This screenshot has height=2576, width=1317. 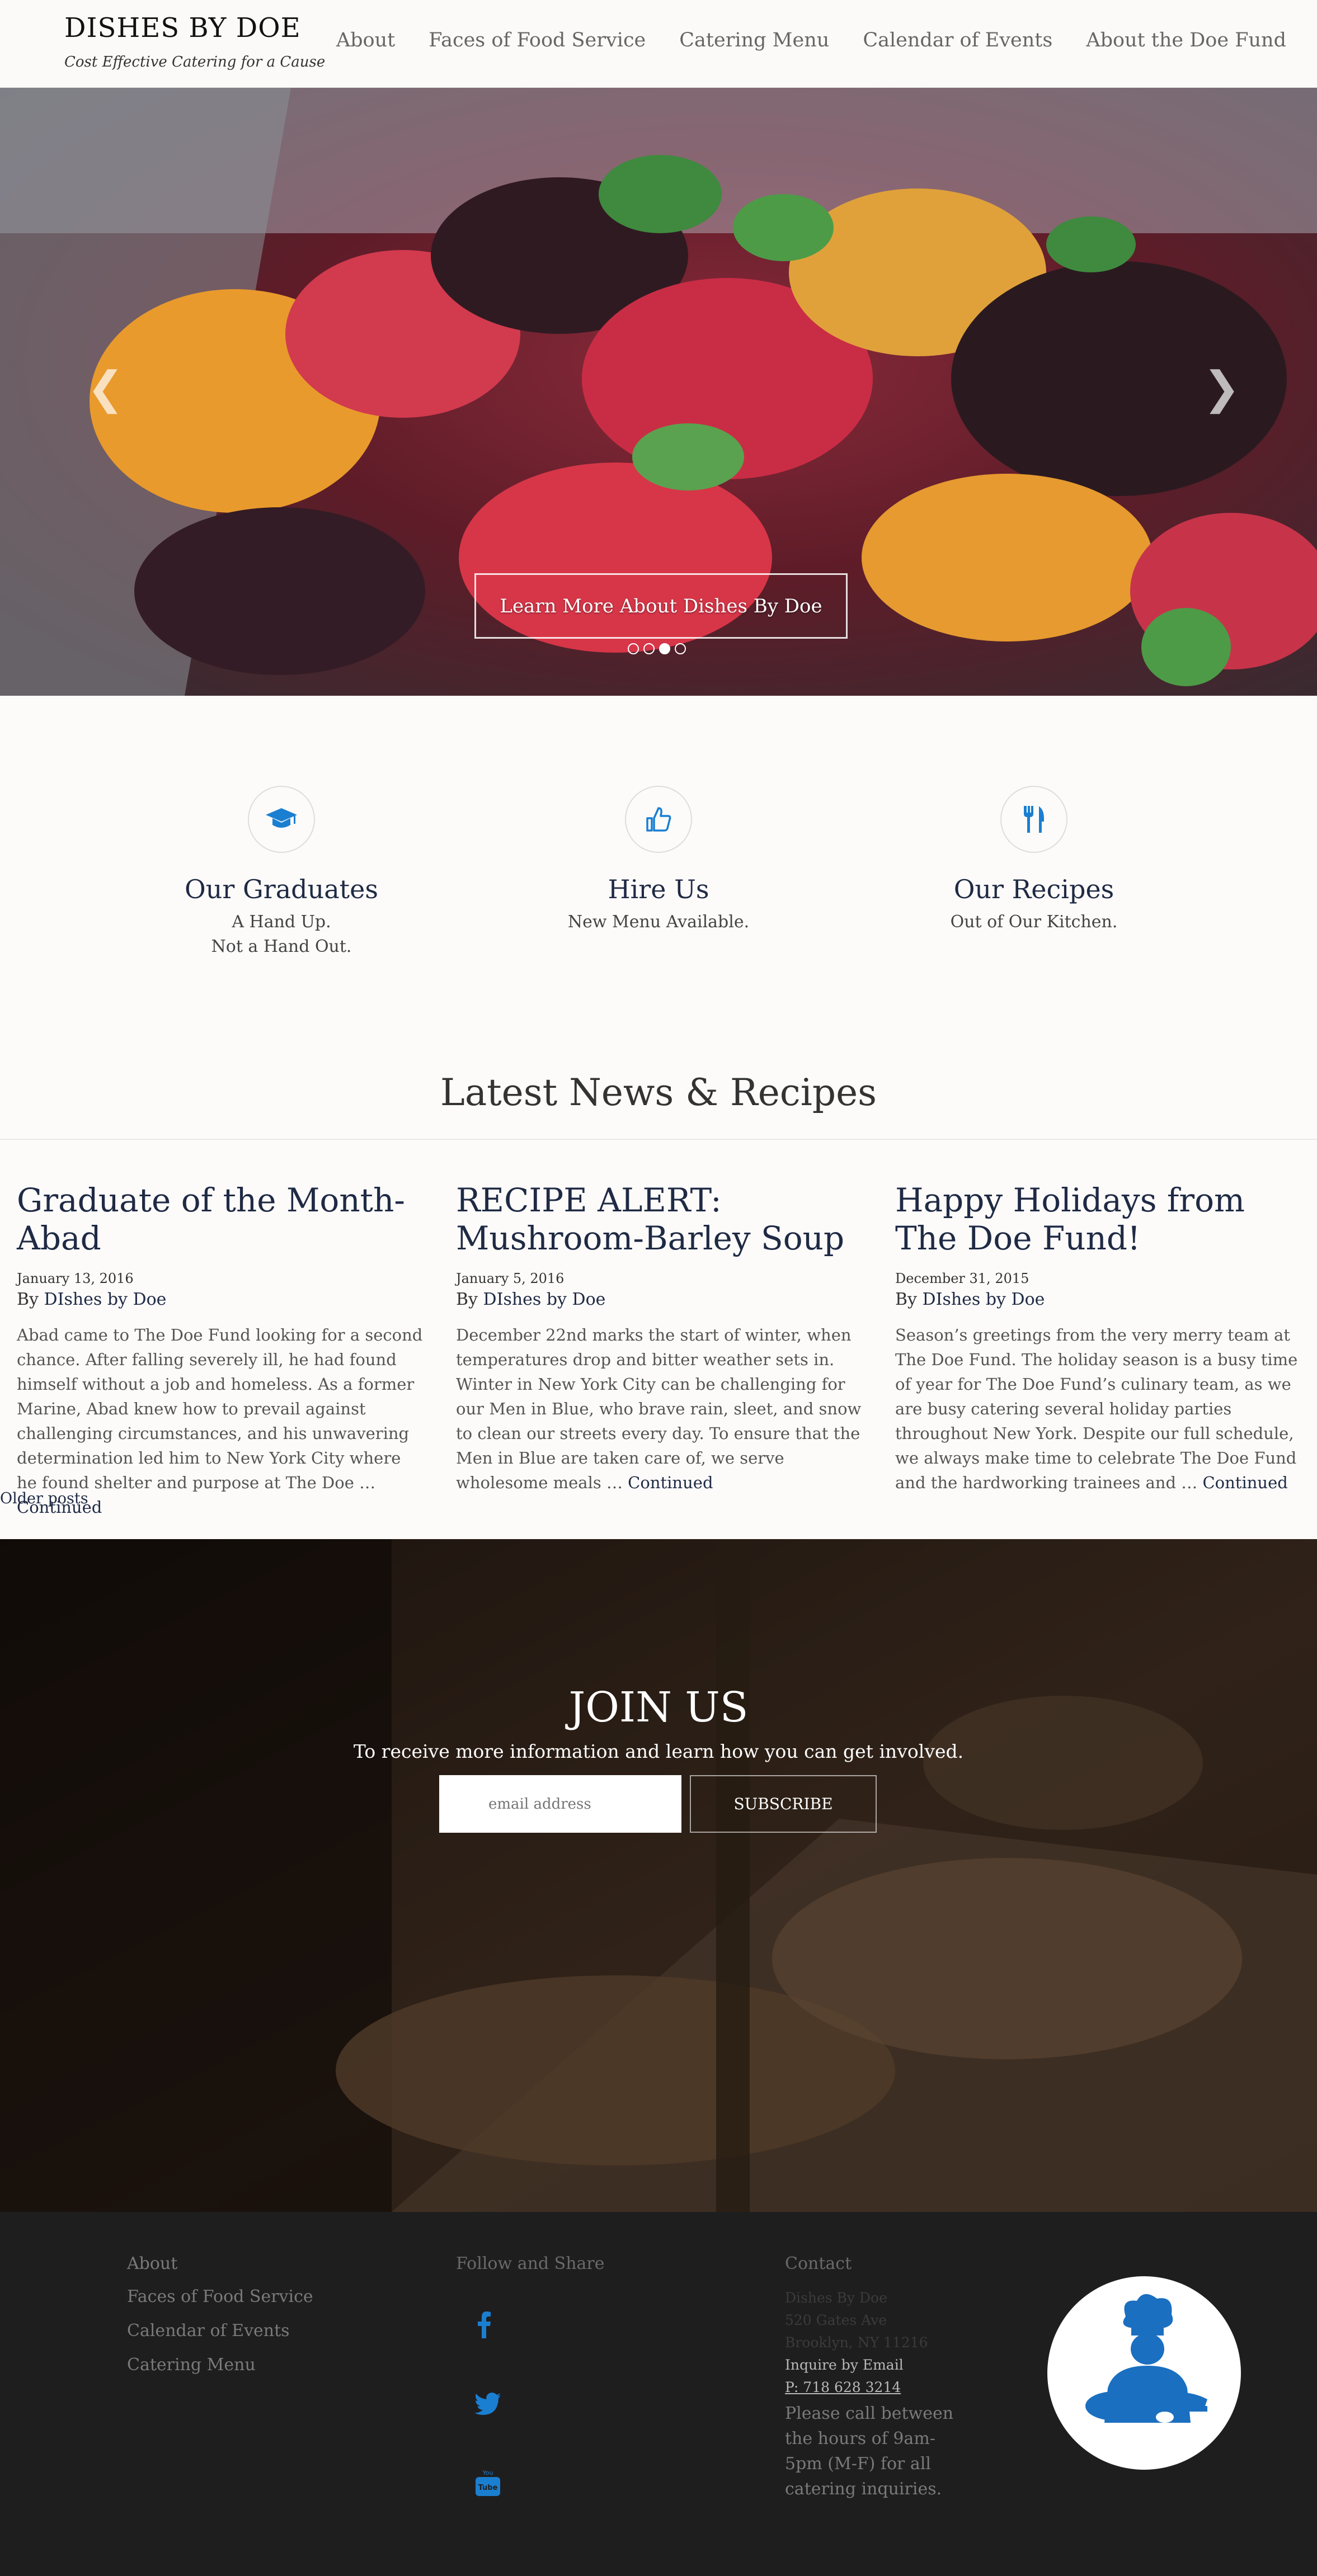 What do you see at coordinates (488, 2404) in the screenshot?
I see `twitter-icon` at bounding box center [488, 2404].